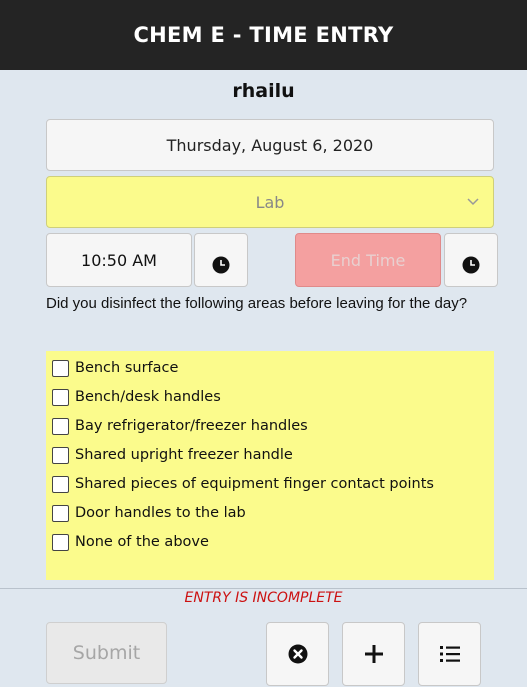  I want to click on checklist-item: Bench/desk handles, so click(136, 397).